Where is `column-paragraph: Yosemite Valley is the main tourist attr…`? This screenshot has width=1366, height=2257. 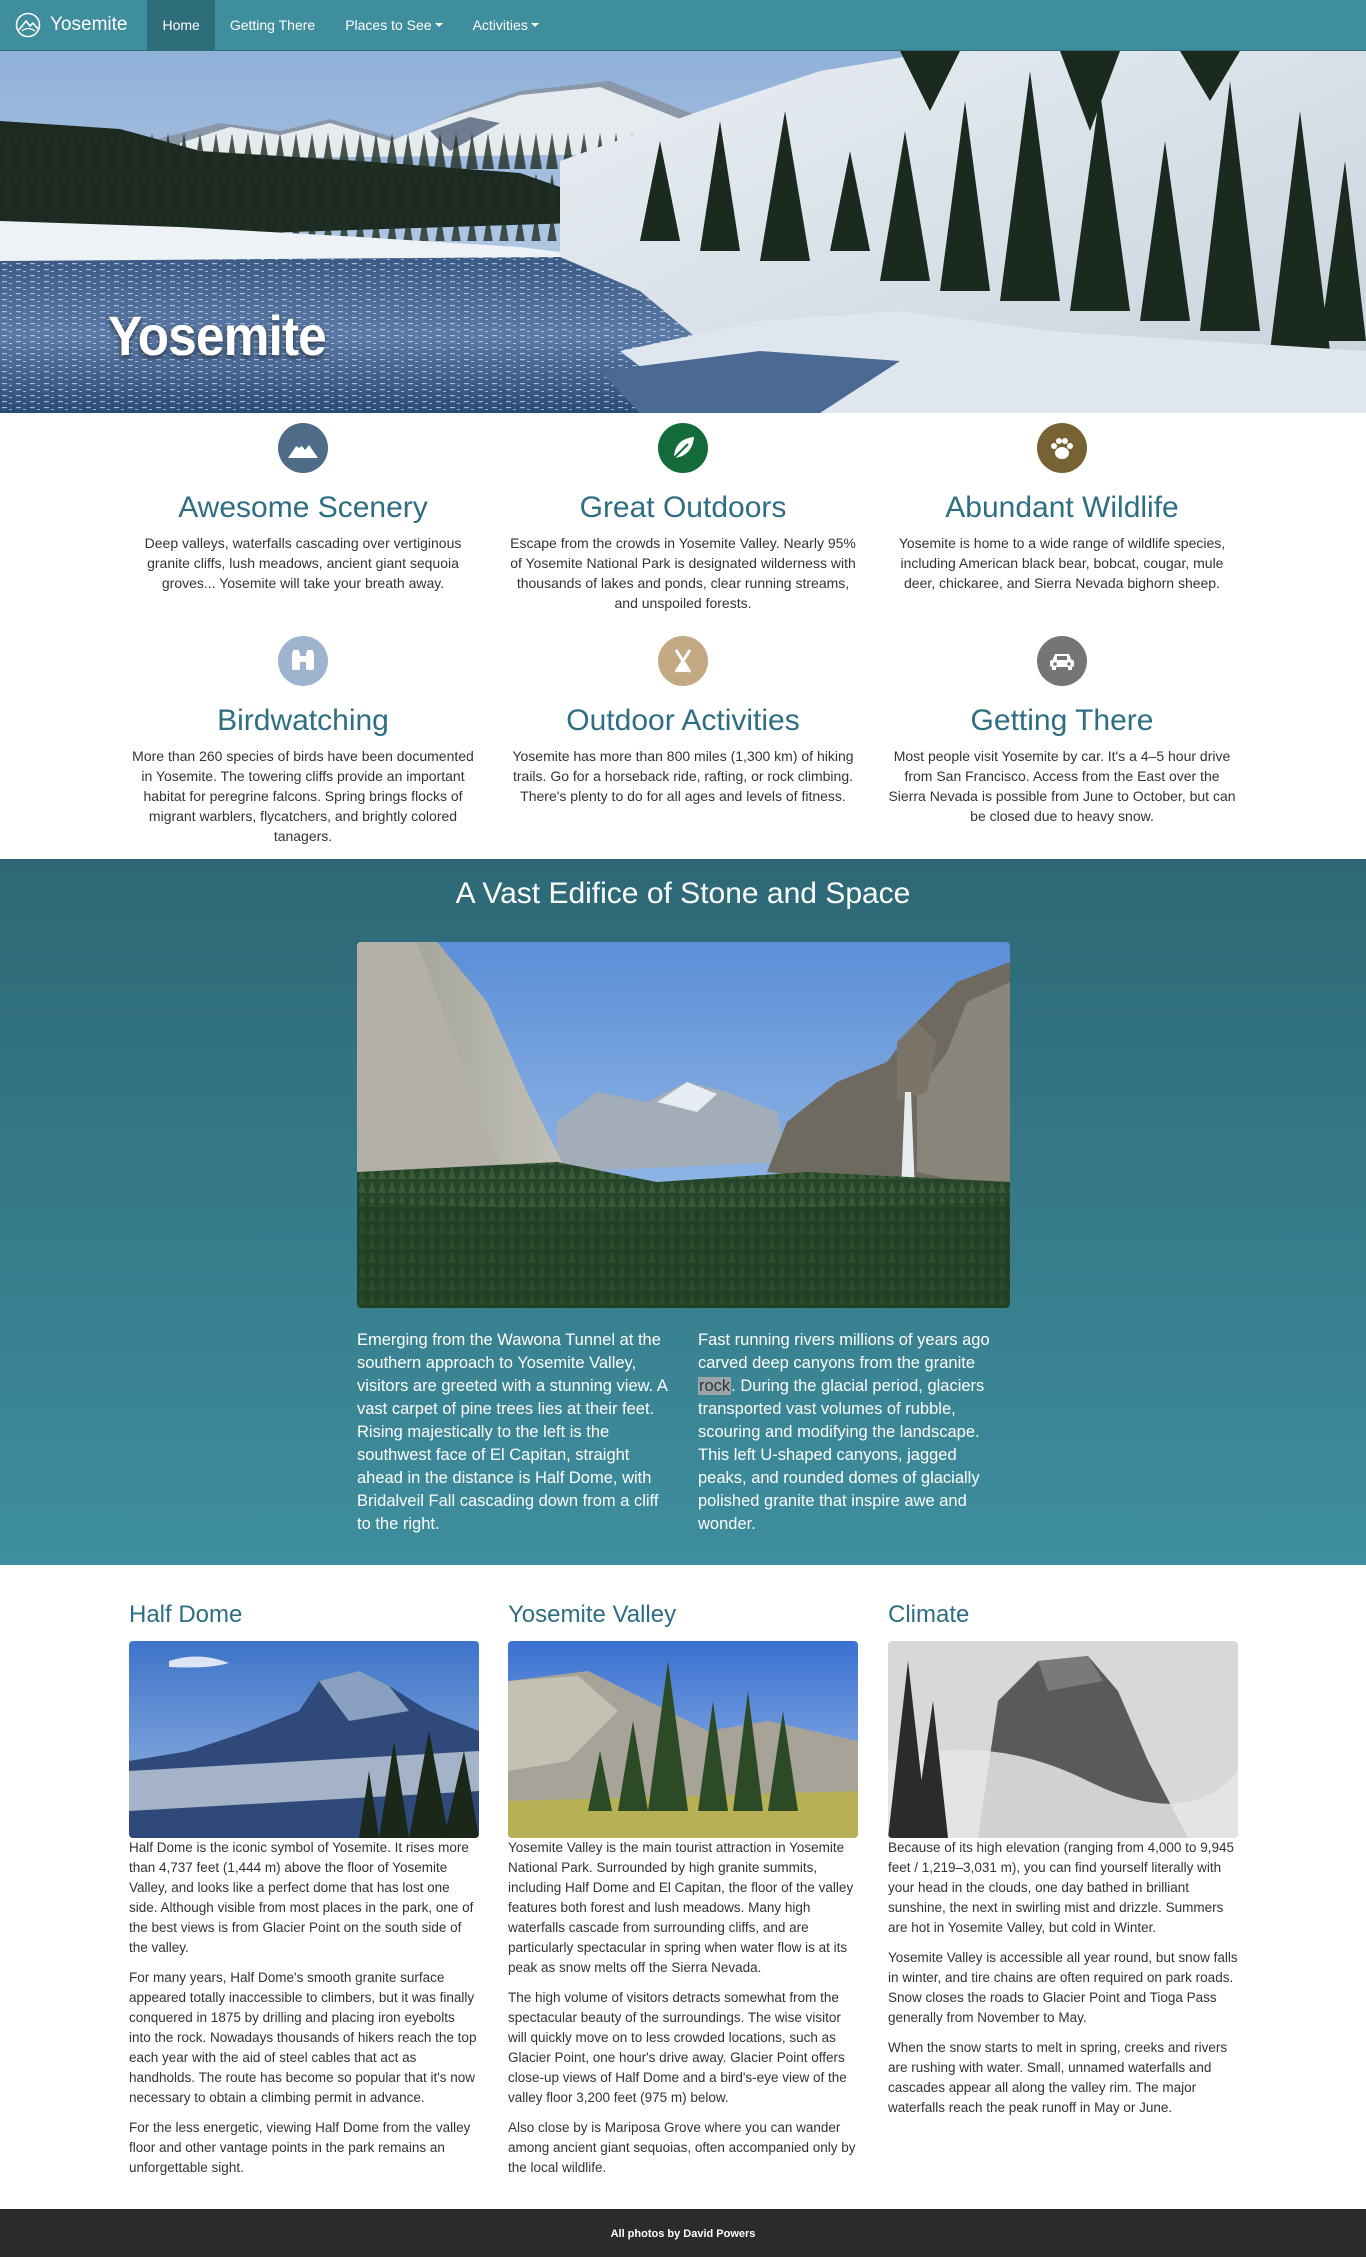 column-paragraph: Yosemite Valley is the main tourist attr… is located at coordinates (681, 1907).